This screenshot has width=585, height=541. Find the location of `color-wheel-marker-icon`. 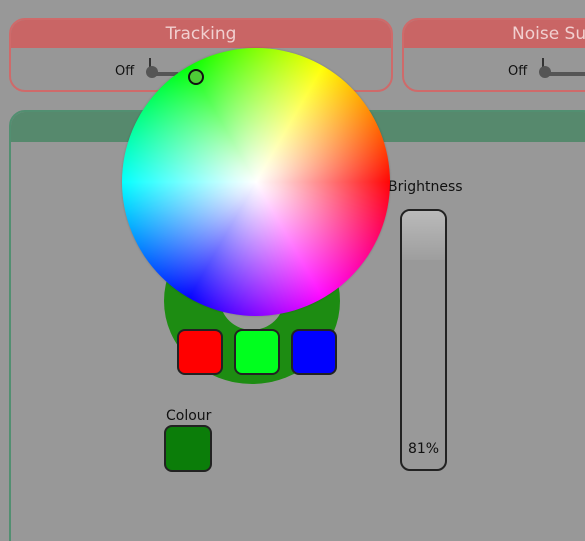

color-wheel-marker-icon is located at coordinates (196, 77).